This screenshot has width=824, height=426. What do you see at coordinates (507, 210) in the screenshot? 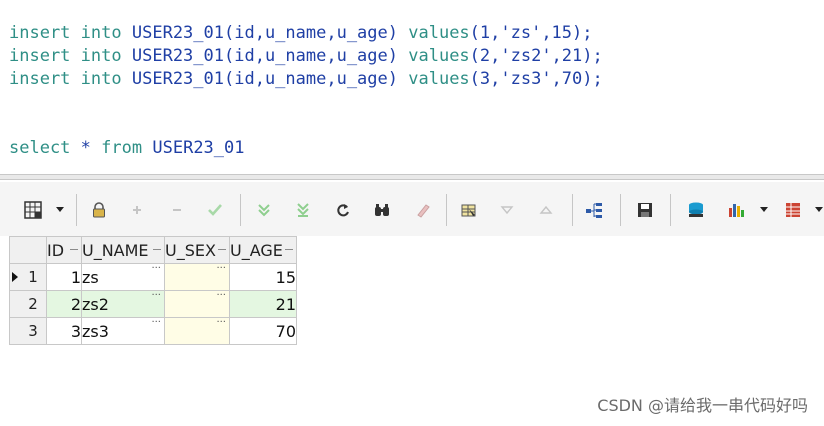
I see `sort-descending-icon` at bounding box center [507, 210].